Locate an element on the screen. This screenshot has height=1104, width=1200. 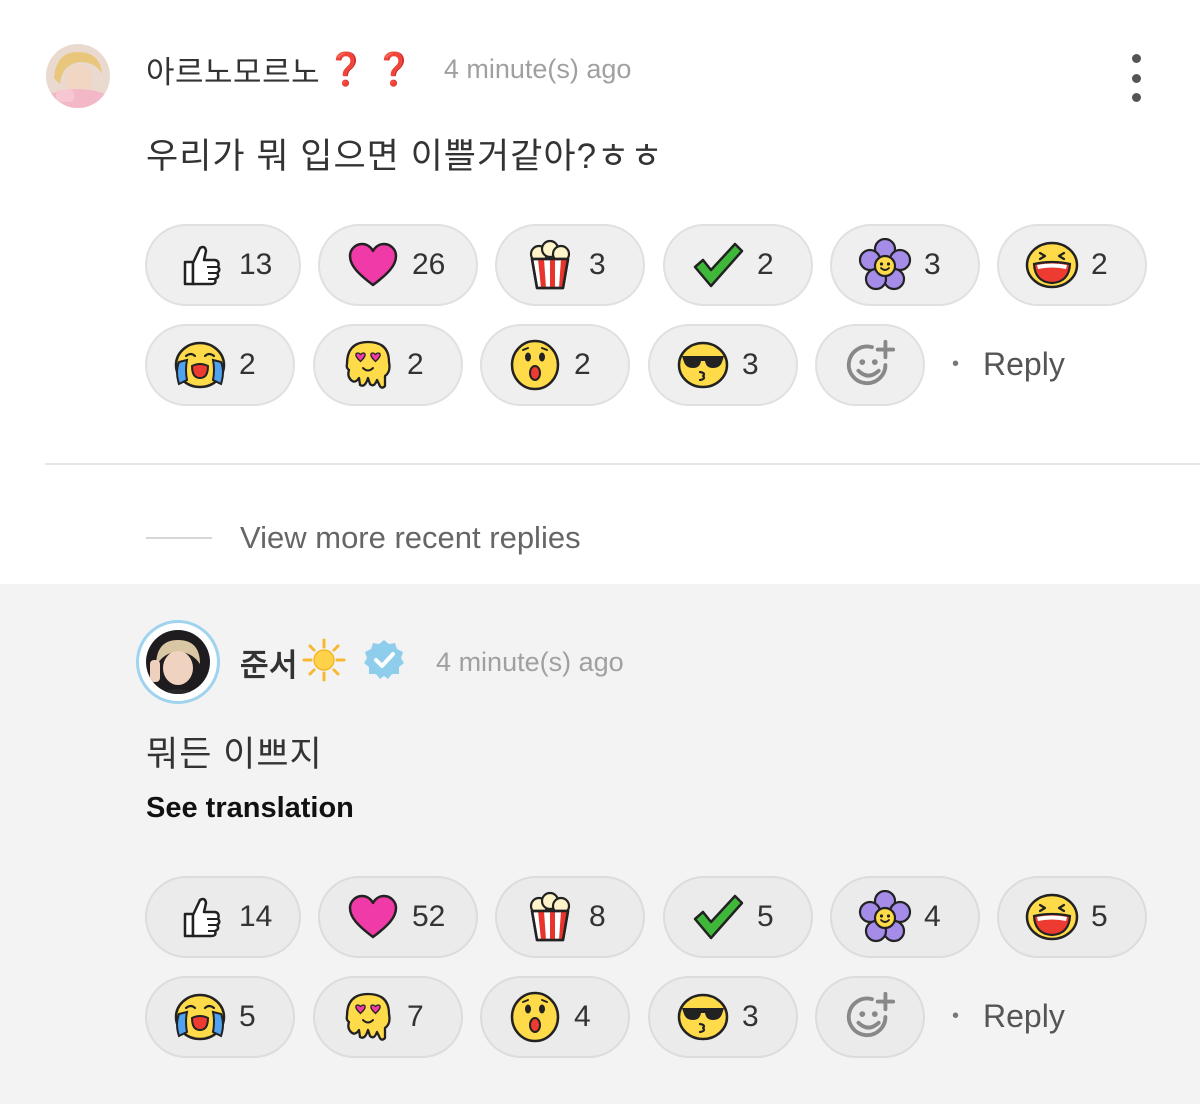
divider is located at coordinates (622, 464).